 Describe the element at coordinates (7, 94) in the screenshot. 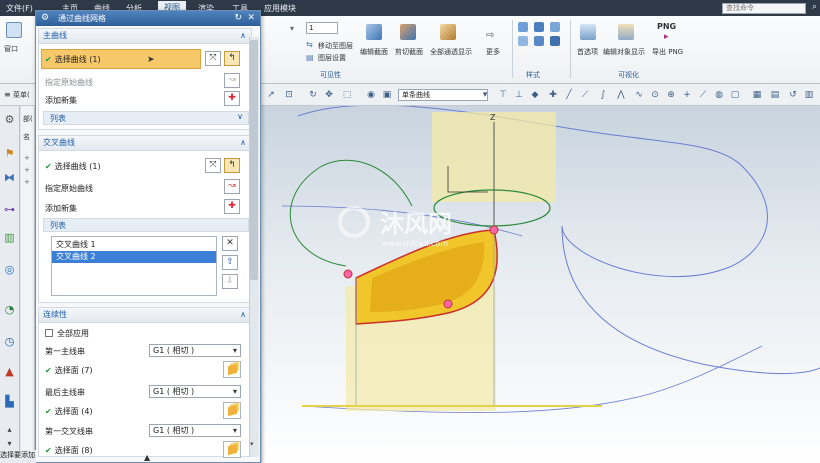

I see `menu-toggle-icon: ≡` at that location.